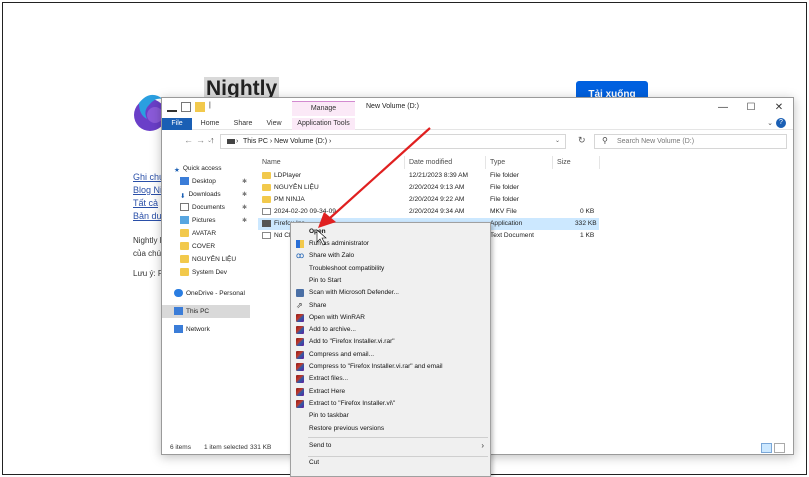 The width and height of the screenshot is (809, 477). I want to click on view-toggles, so click(773, 448).